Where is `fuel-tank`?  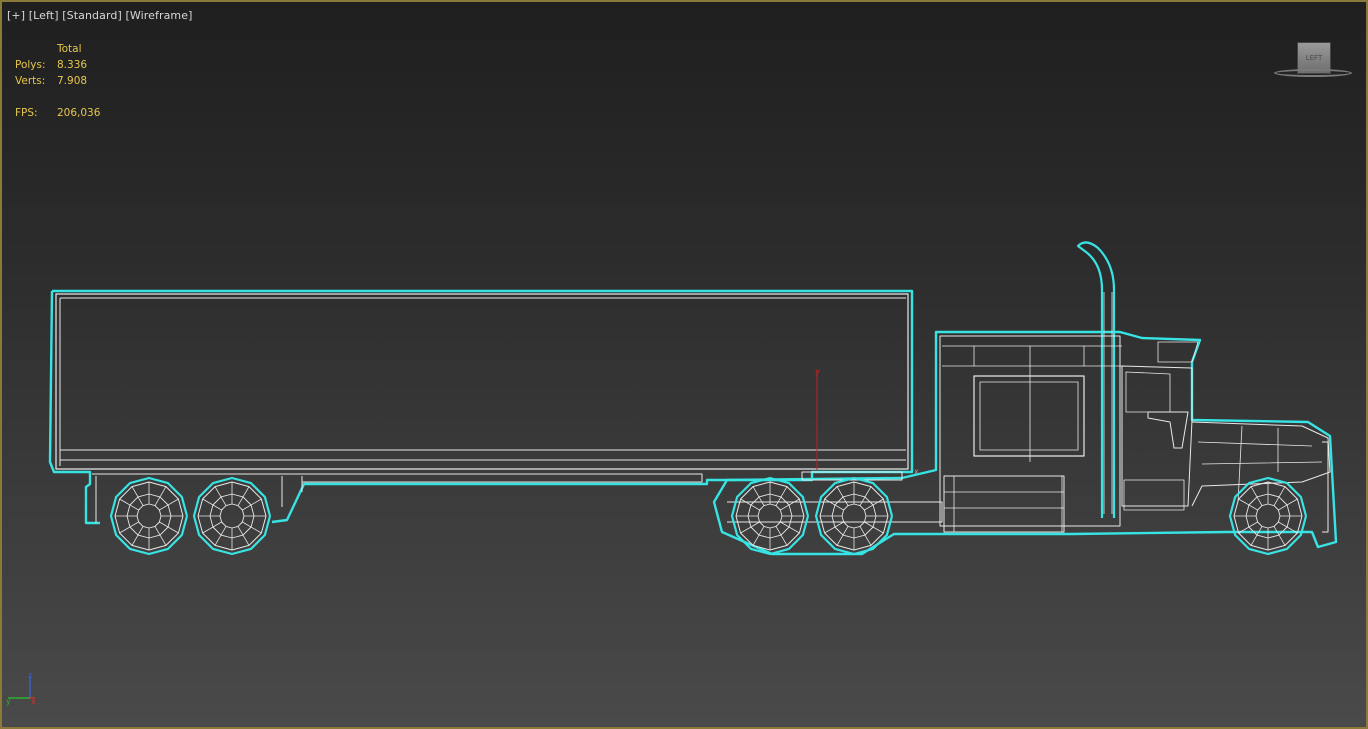 fuel-tank is located at coordinates (1004, 504).